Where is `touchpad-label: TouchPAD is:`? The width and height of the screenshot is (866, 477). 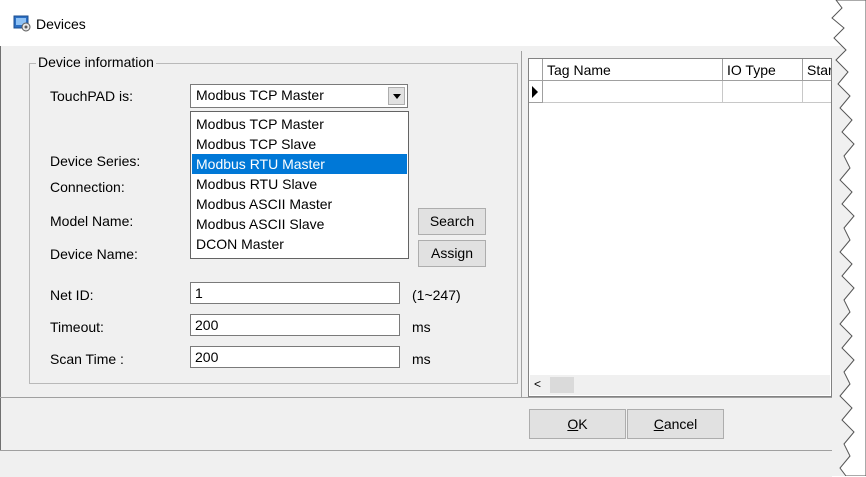 touchpad-label: TouchPAD is: is located at coordinates (91, 96).